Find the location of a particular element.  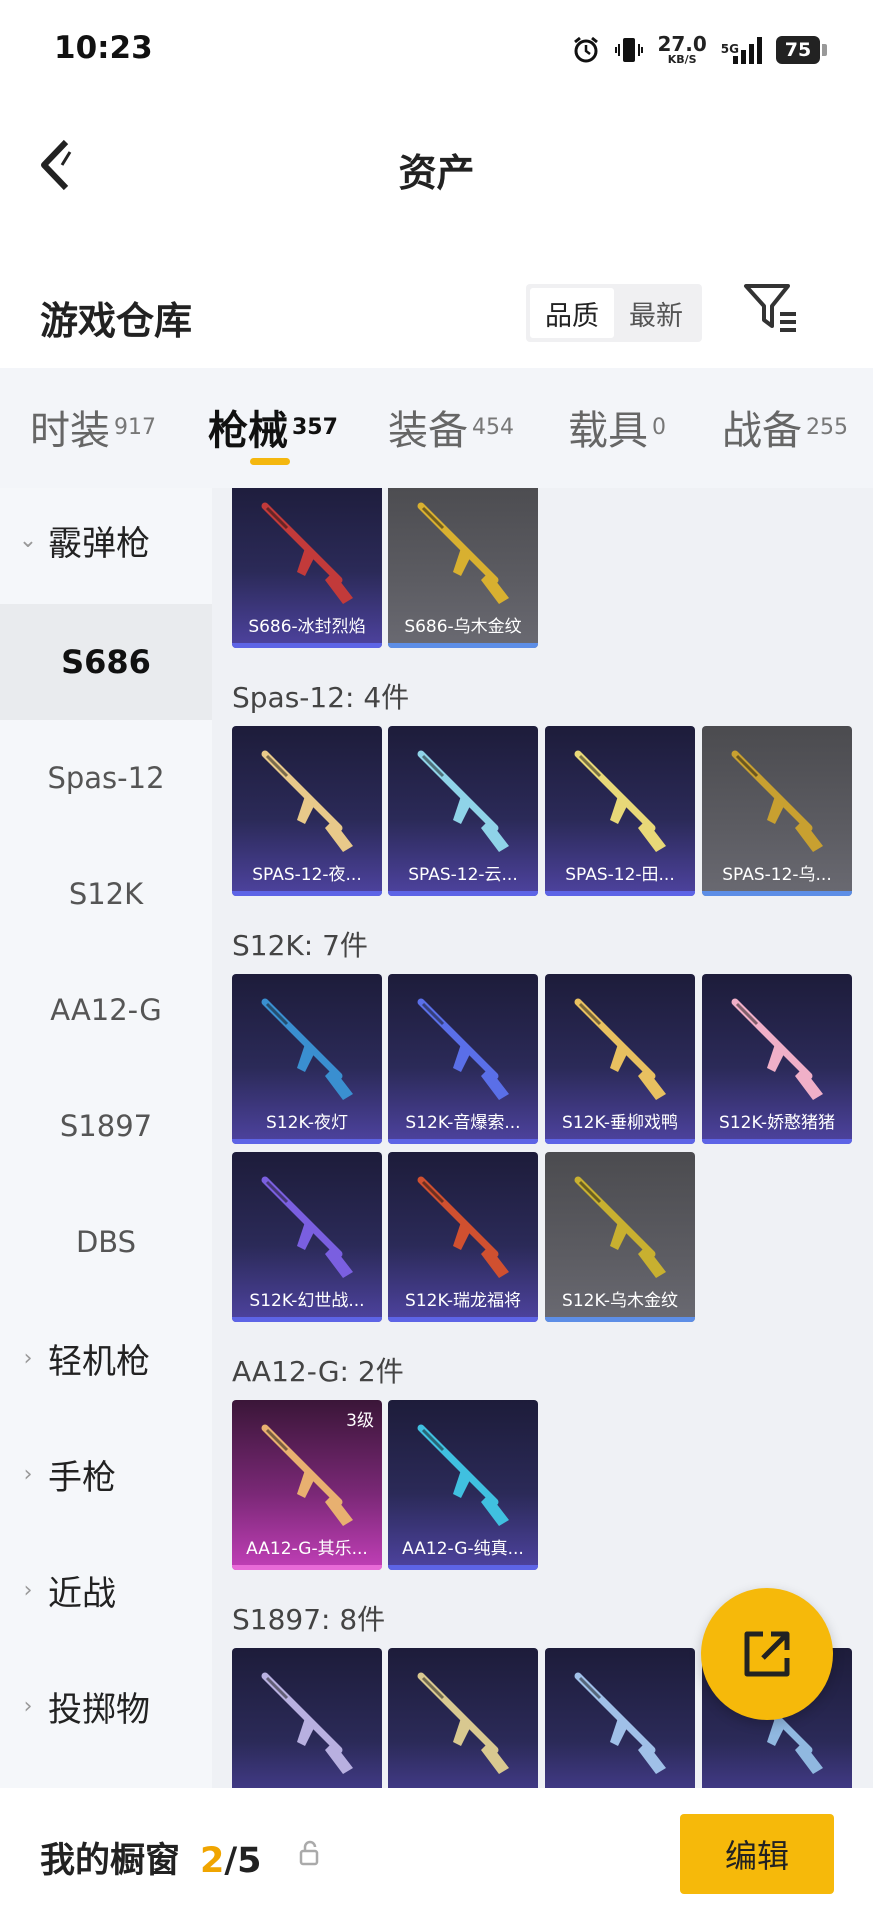

status-time: 10:23 is located at coordinates (103, 48).